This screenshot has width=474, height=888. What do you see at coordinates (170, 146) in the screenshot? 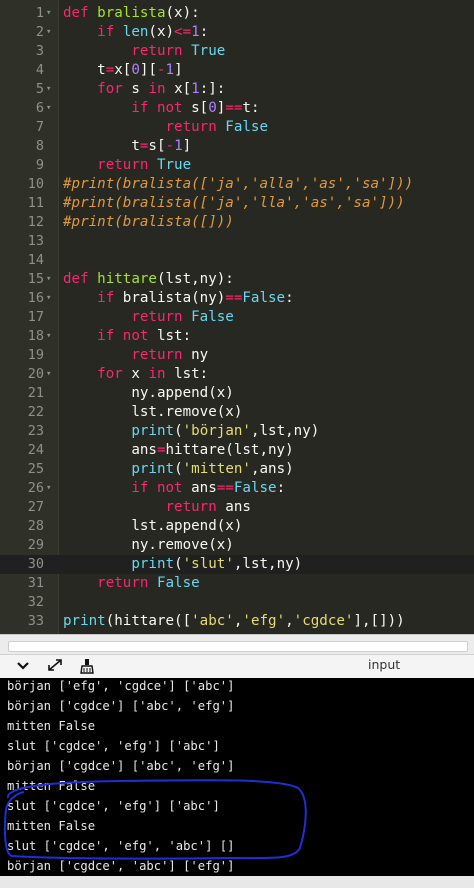
I see `code-token: -` at bounding box center [170, 146].